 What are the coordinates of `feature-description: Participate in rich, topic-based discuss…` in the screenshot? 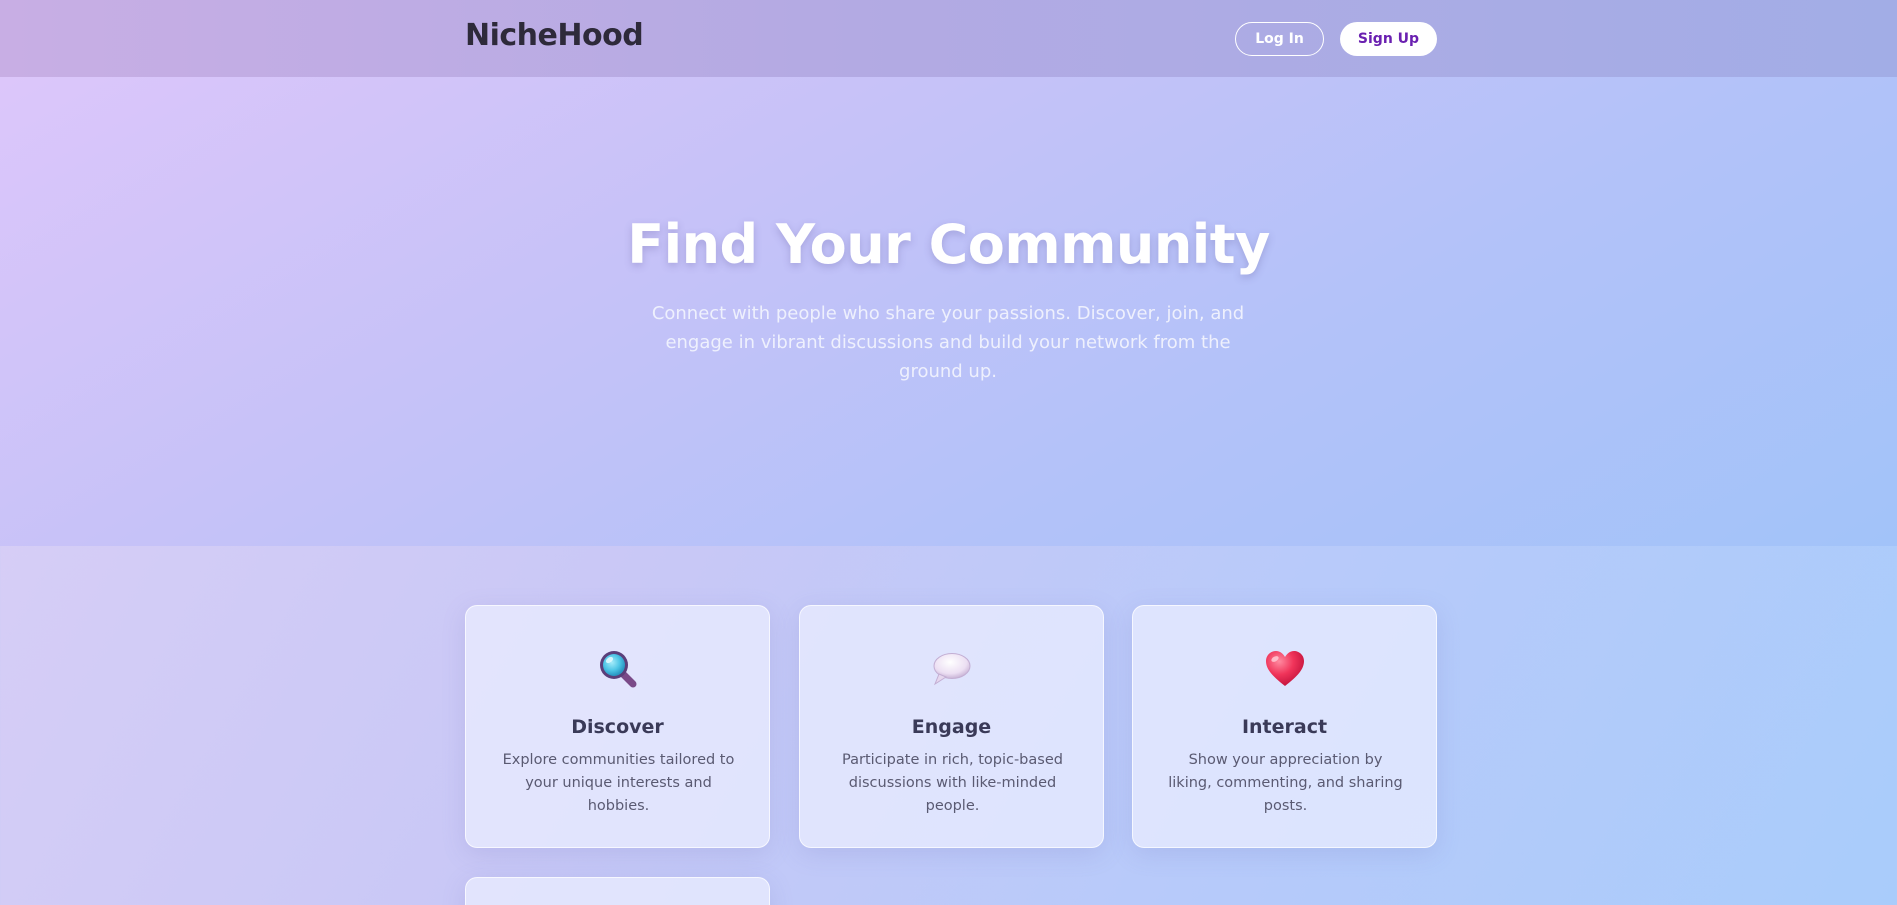 It's located at (952, 783).